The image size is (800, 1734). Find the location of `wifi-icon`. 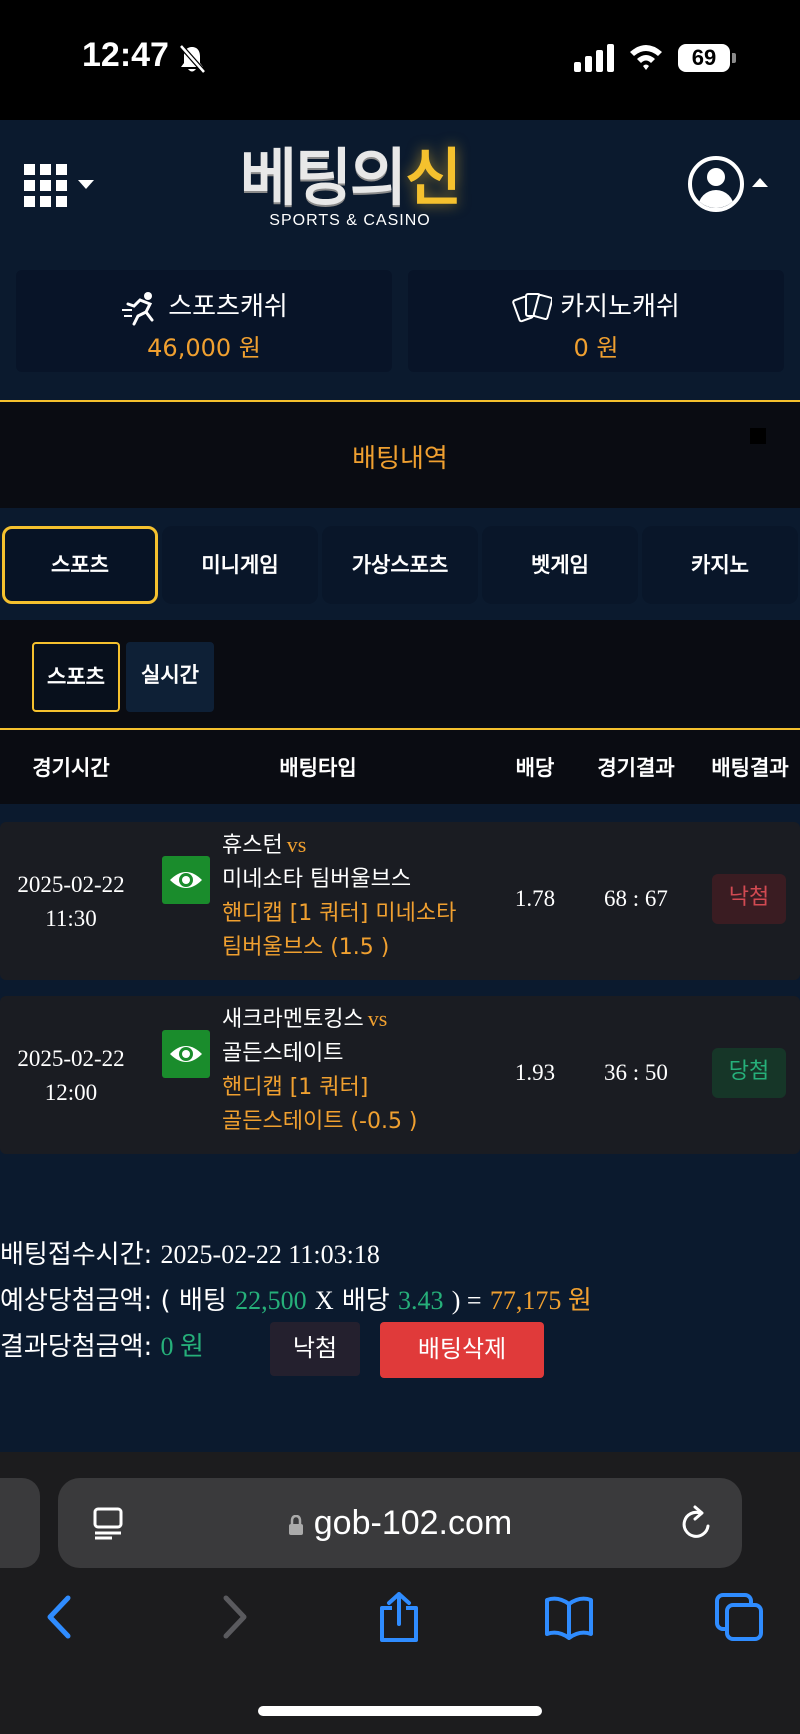

wifi-icon is located at coordinates (646, 57).